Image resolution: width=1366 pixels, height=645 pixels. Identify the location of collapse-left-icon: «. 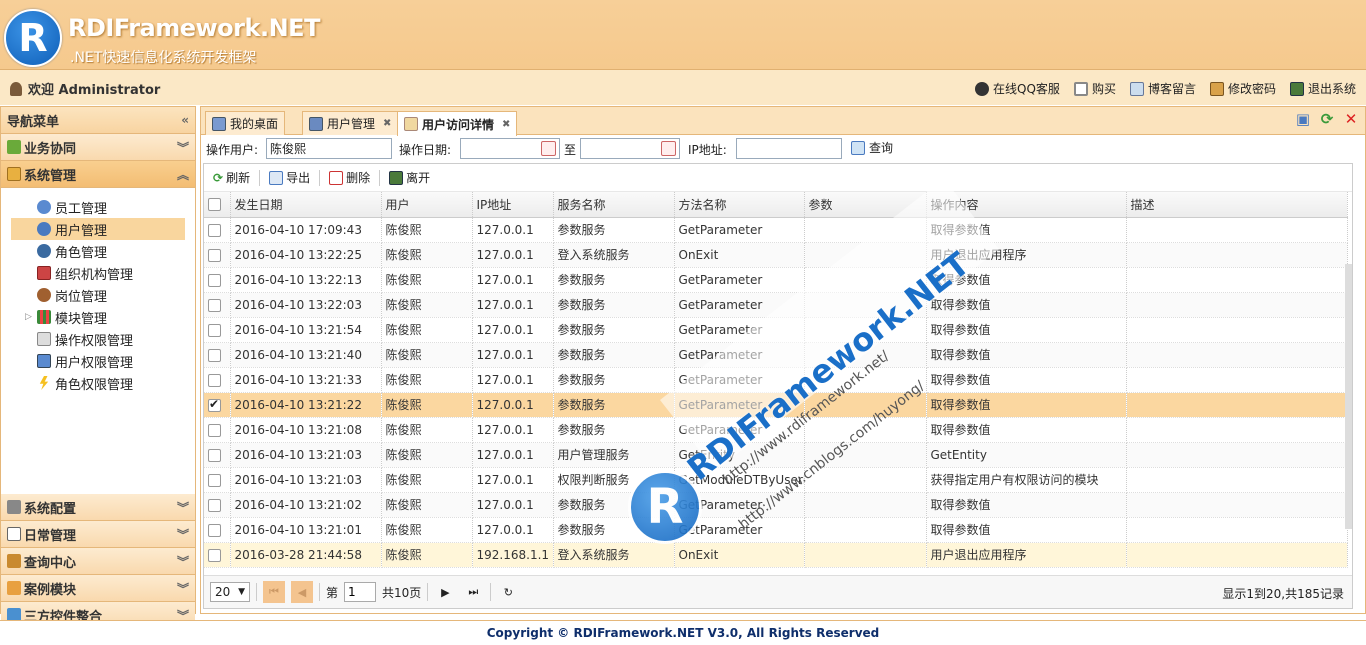
(185, 120).